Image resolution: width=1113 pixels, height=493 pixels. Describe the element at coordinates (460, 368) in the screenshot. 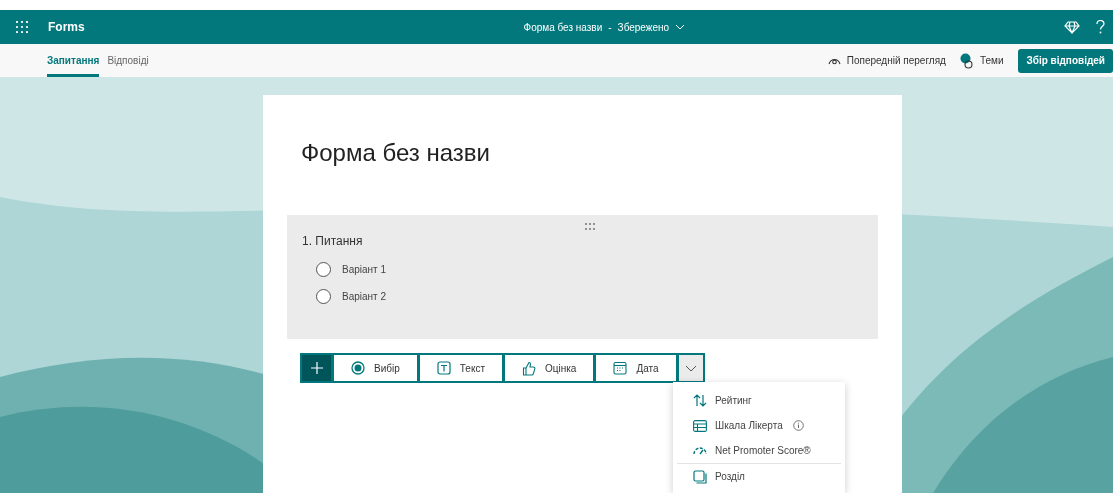

I see `question-type-button: Текст` at that location.